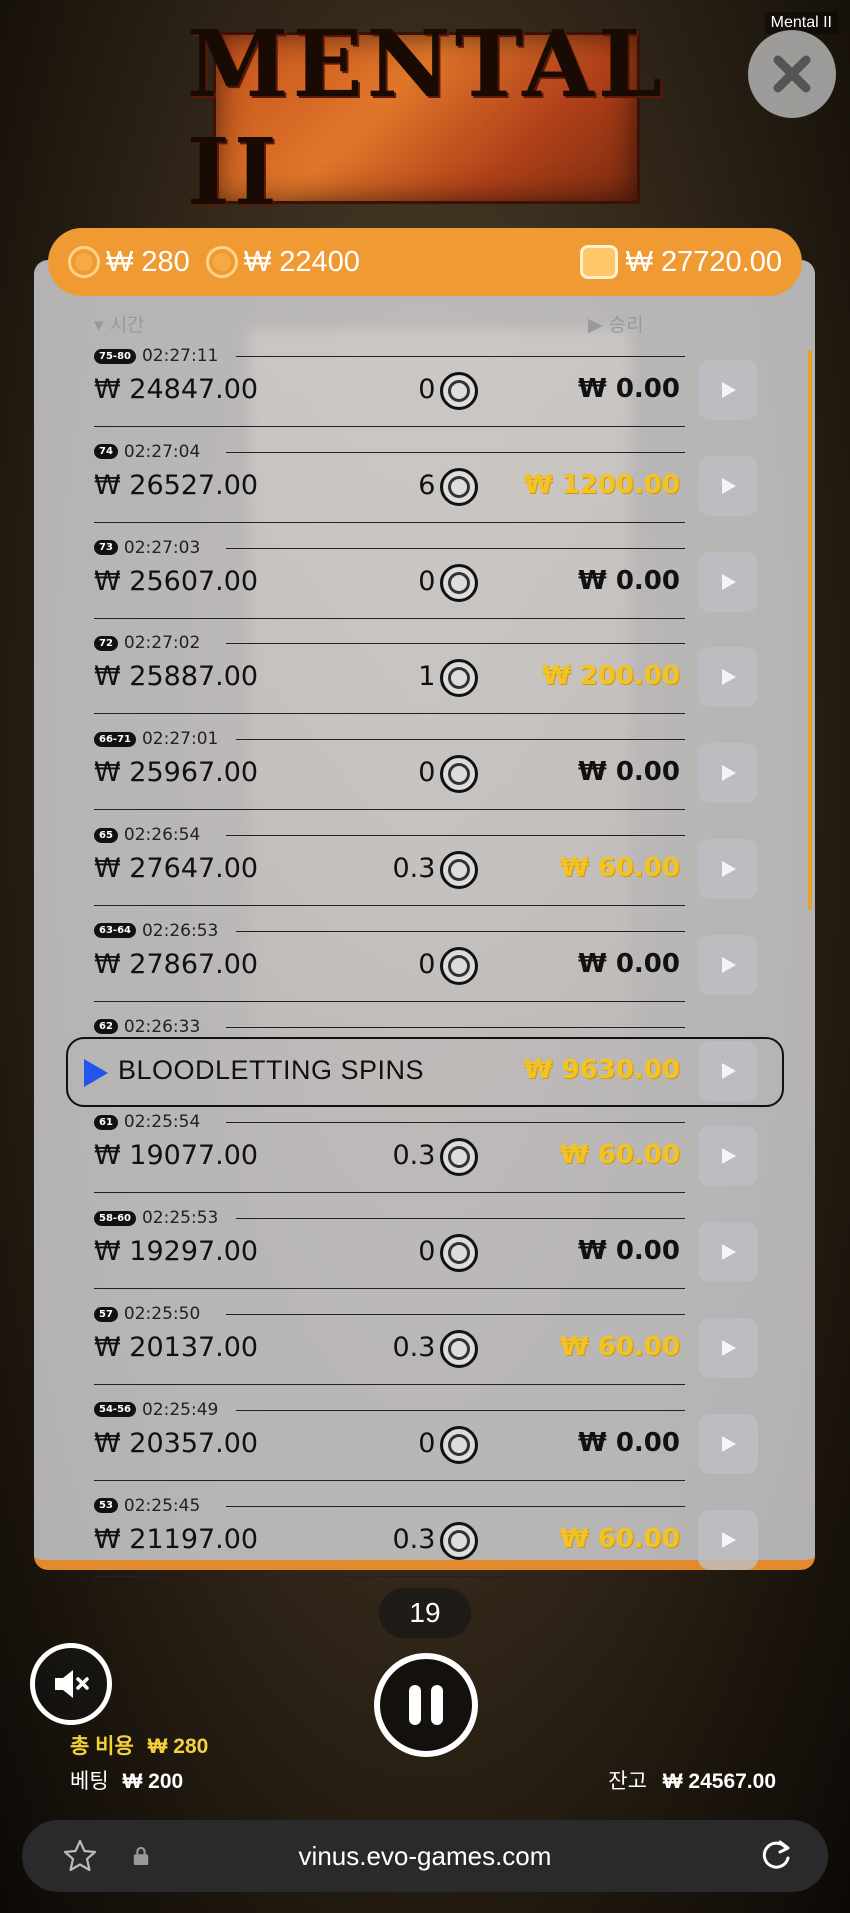  What do you see at coordinates (425, 1613) in the screenshot?
I see `spin-counter: 19` at bounding box center [425, 1613].